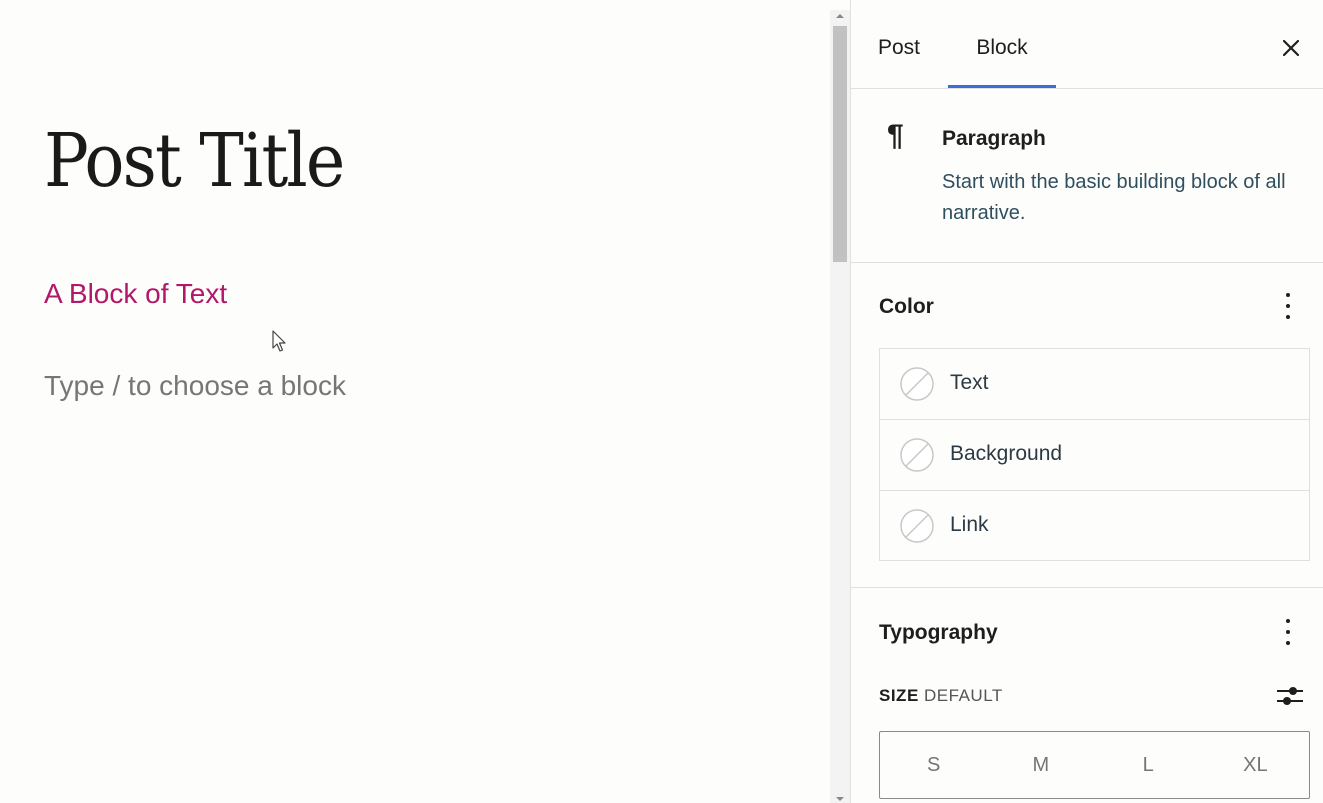 This screenshot has width=1323, height=803. What do you see at coordinates (840, 144) in the screenshot?
I see `scrollbar-thumb` at bounding box center [840, 144].